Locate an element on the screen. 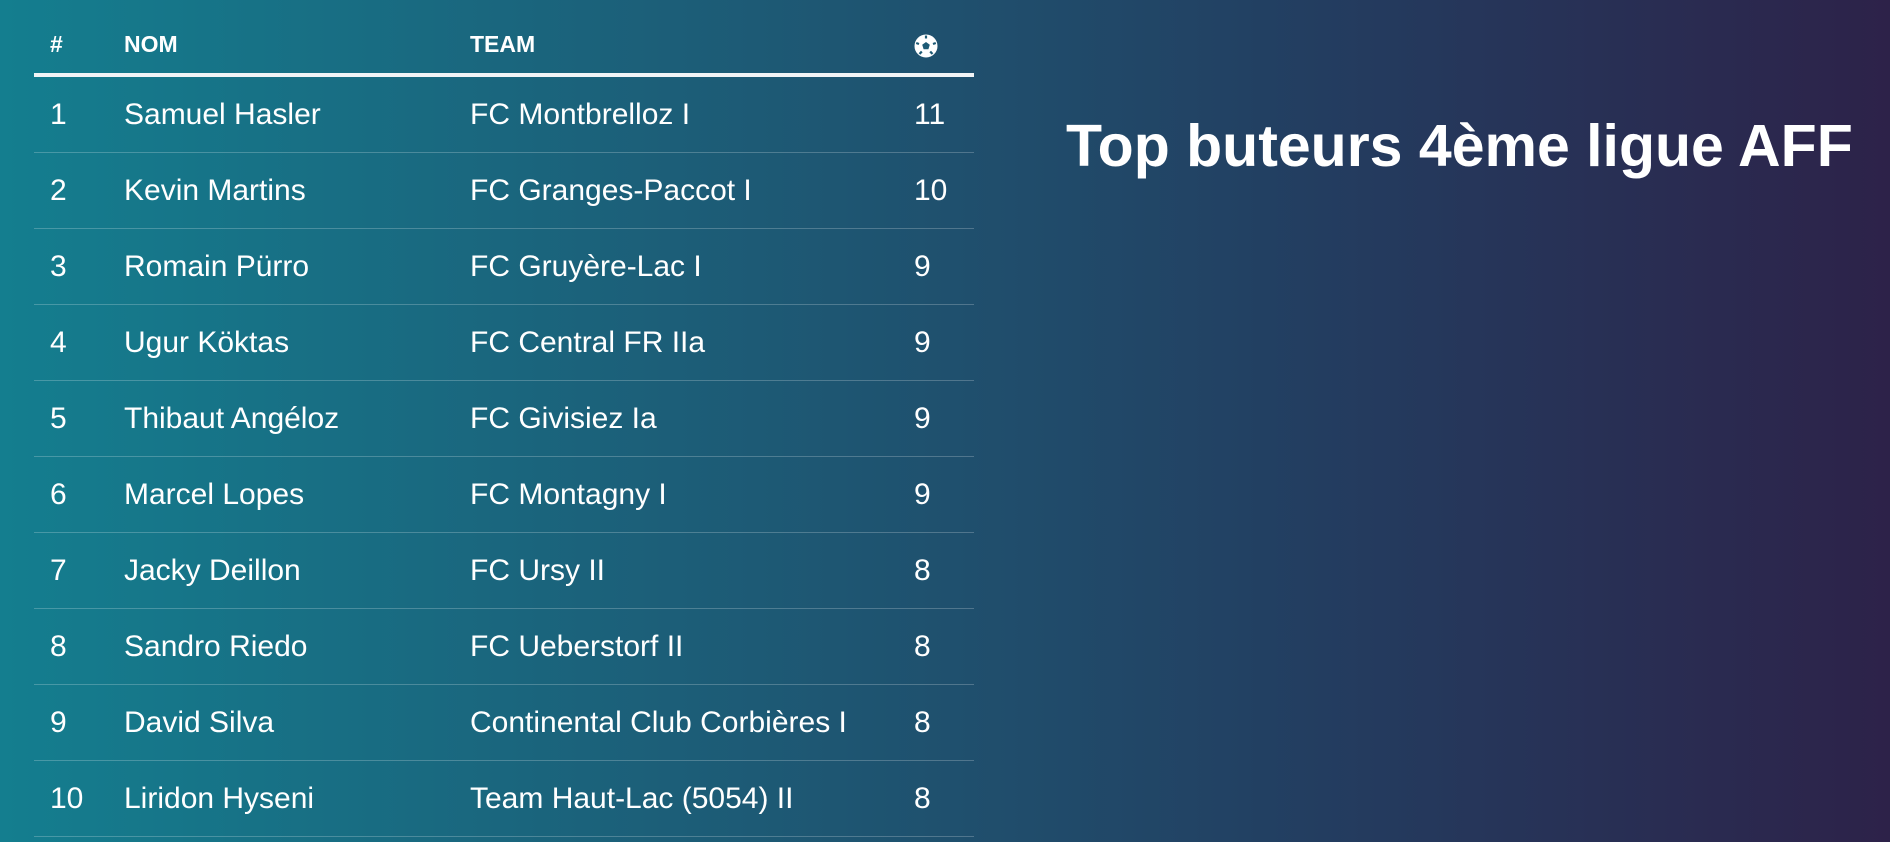  table-row: 8 Sandro Riedo FC Ueberstorf II 8 is located at coordinates (504, 647).